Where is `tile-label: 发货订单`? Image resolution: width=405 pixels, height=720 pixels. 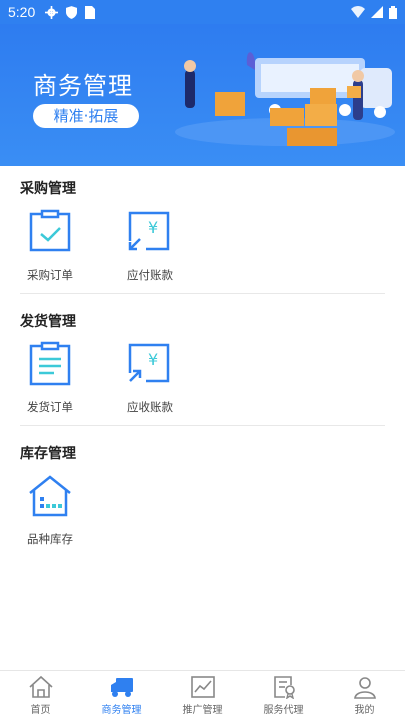
tile-label: 发货订单 is located at coordinates (50, 407).